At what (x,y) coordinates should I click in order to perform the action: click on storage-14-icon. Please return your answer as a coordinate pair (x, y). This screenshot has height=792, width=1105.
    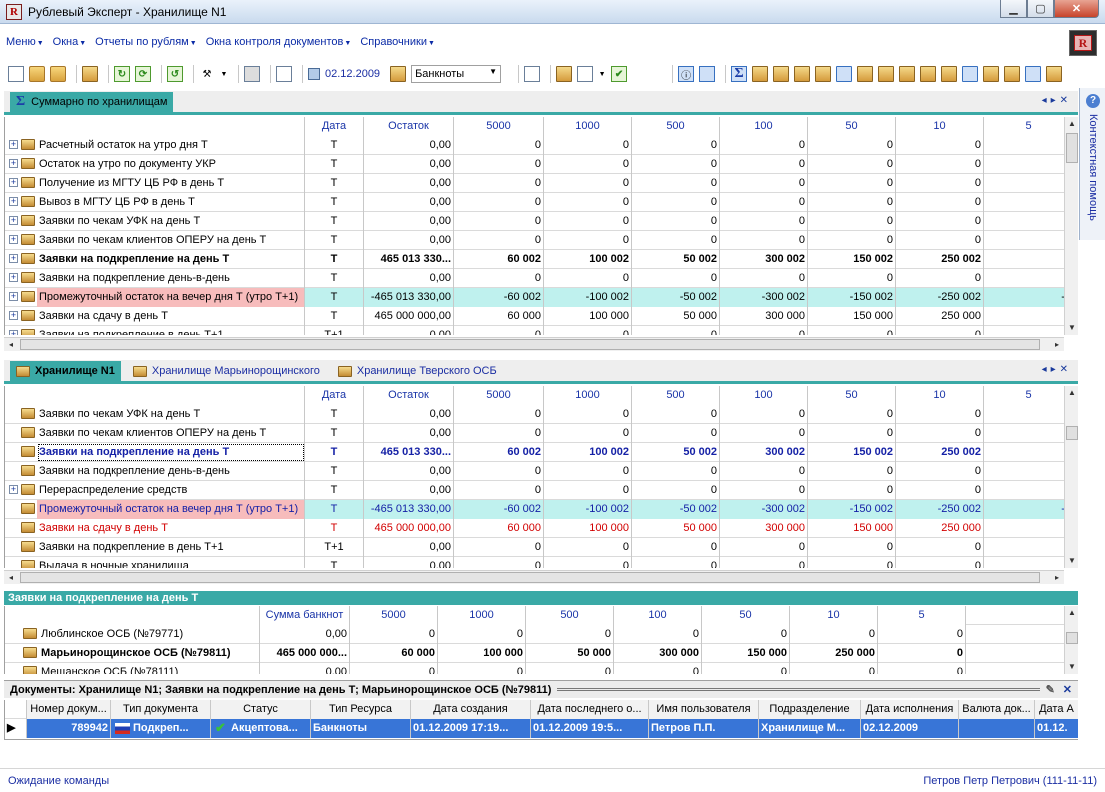
    Looking at the image, I should click on (1033, 74).